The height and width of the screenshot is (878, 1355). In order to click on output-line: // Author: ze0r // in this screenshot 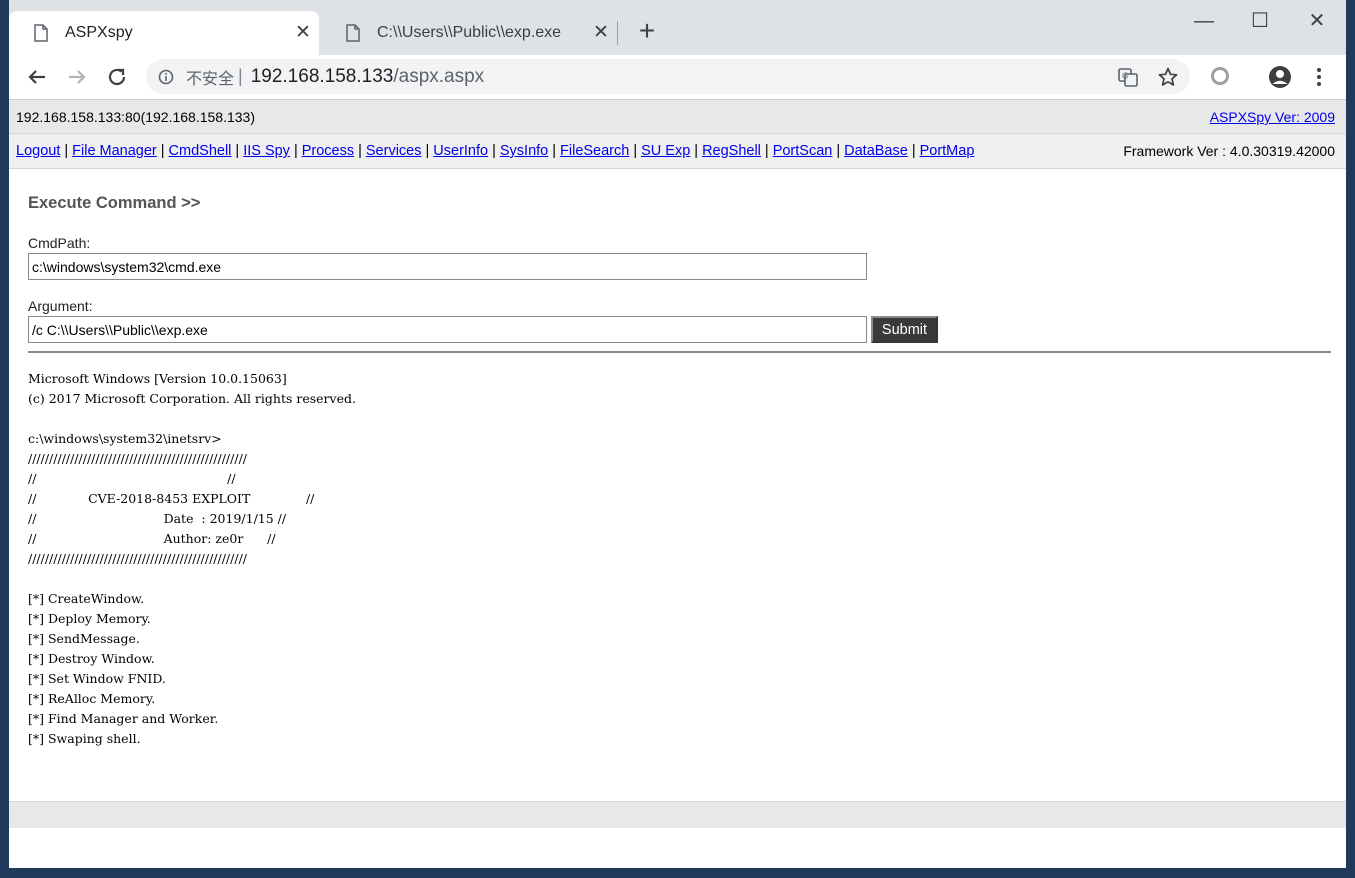, I will do `click(152, 538)`.